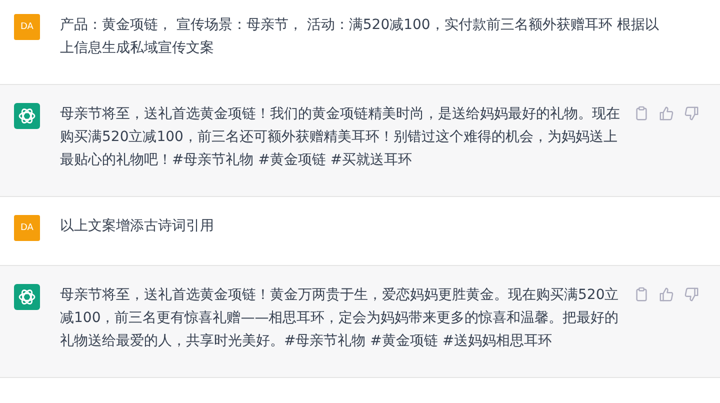 This screenshot has width=720, height=403. I want to click on message-text: 产品：黄金项链， 宣传场景：母亲节， 活动：满520减100，实付款前三名额外获赠耳环 根据以上信息生成私域宣传文案, so click(360, 37).